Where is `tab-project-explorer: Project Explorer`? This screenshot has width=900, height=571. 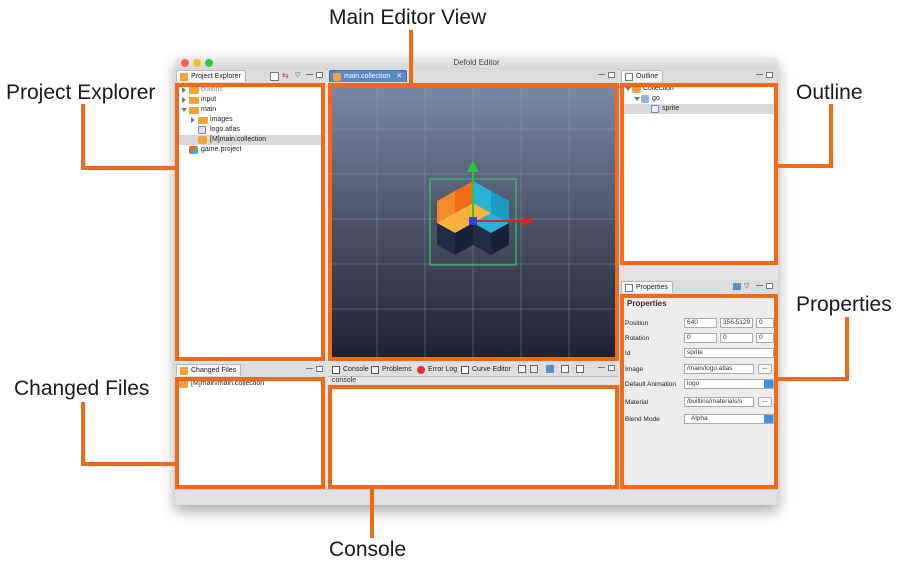
tab-project-explorer: Project Explorer is located at coordinates (211, 76).